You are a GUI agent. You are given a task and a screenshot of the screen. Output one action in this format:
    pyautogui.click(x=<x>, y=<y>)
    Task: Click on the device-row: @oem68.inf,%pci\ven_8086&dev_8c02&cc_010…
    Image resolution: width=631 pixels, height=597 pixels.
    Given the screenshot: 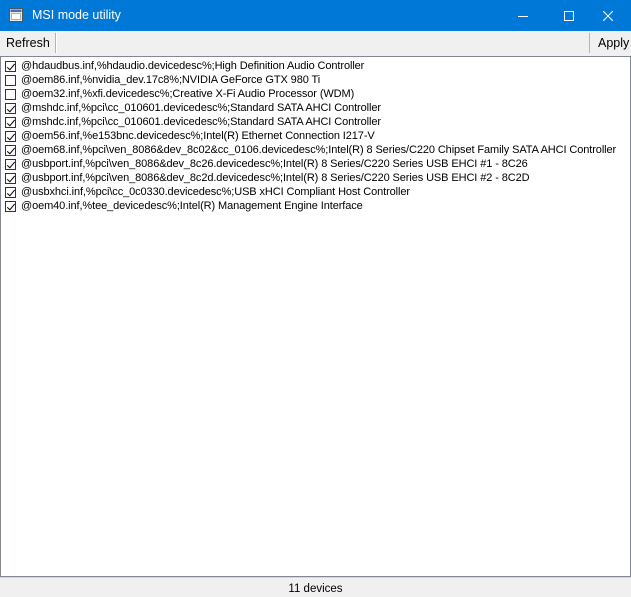 What is the action you would take?
    pyautogui.click(x=309, y=150)
    